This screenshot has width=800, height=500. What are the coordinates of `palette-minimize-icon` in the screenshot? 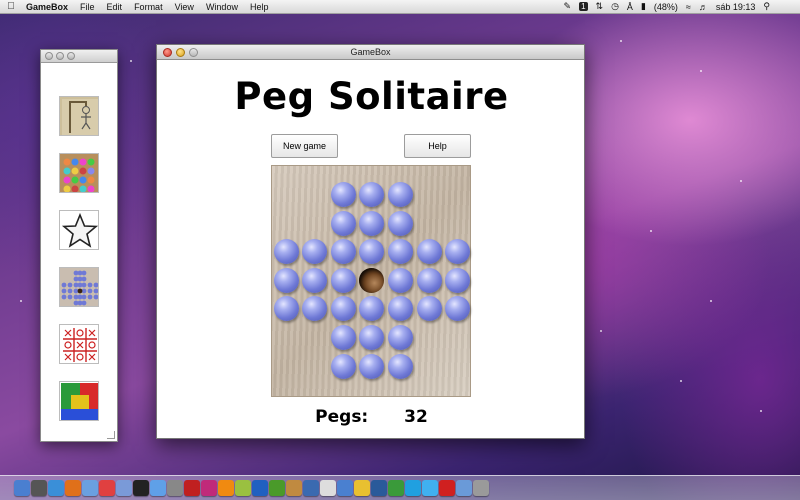 It's located at (60, 56).